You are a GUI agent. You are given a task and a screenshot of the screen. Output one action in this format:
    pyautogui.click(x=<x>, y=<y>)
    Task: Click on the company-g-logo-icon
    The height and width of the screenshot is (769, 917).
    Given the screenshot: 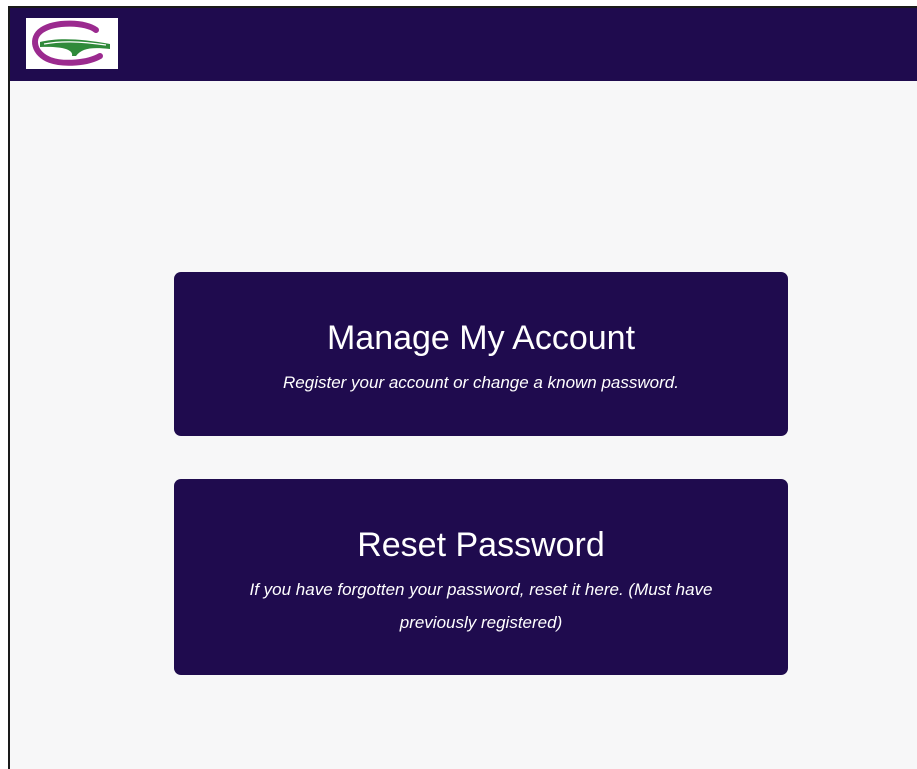 What is the action you would take?
    pyautogui.click(x=71, y=43)
    